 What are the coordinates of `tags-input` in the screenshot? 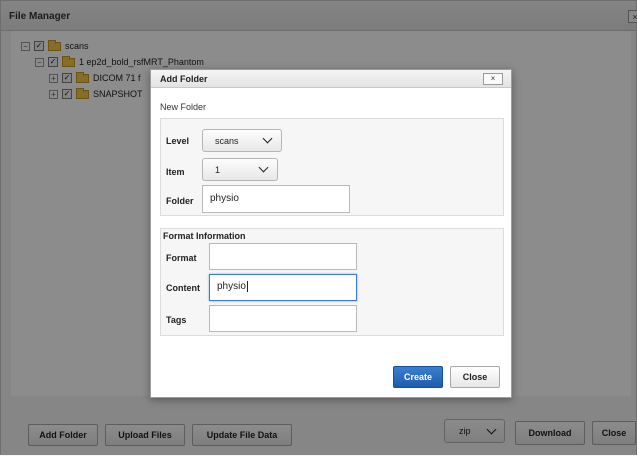 It's located at (283, 318).